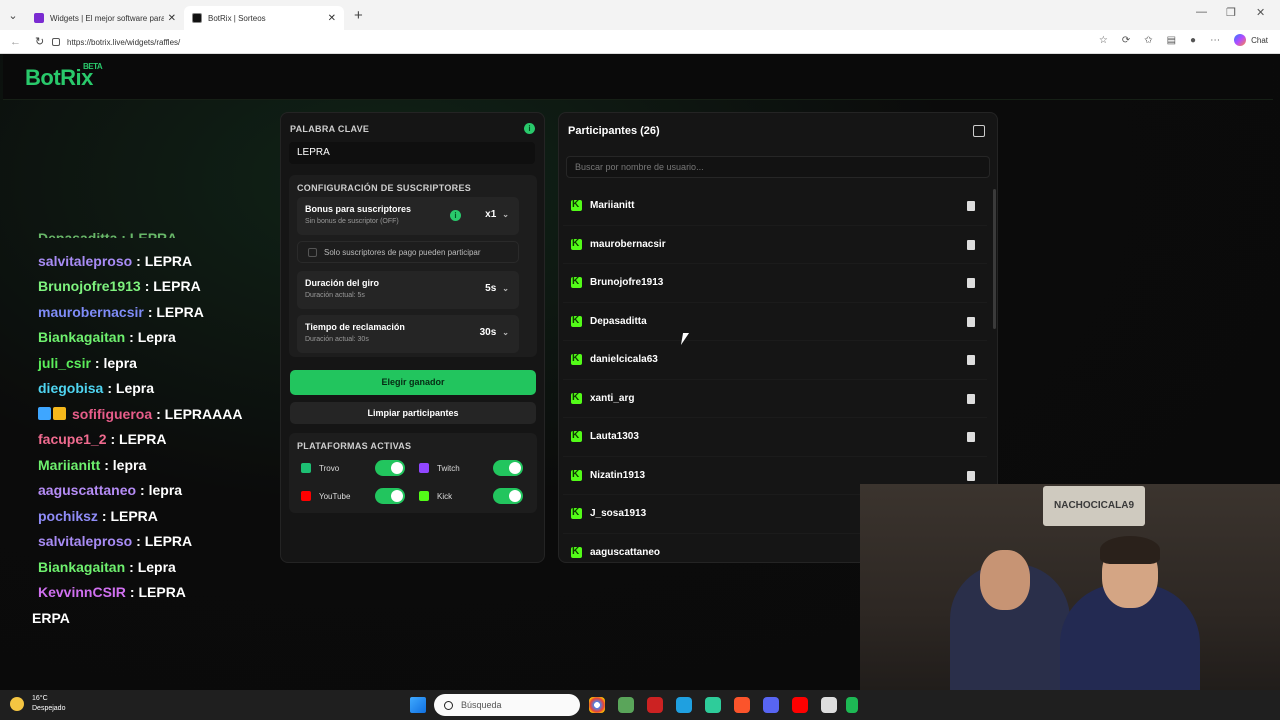  What do you see at coordinates (455, 215) in the screenshot?
I see `bonus-info-icon: i` at bounding box center [455, 215].